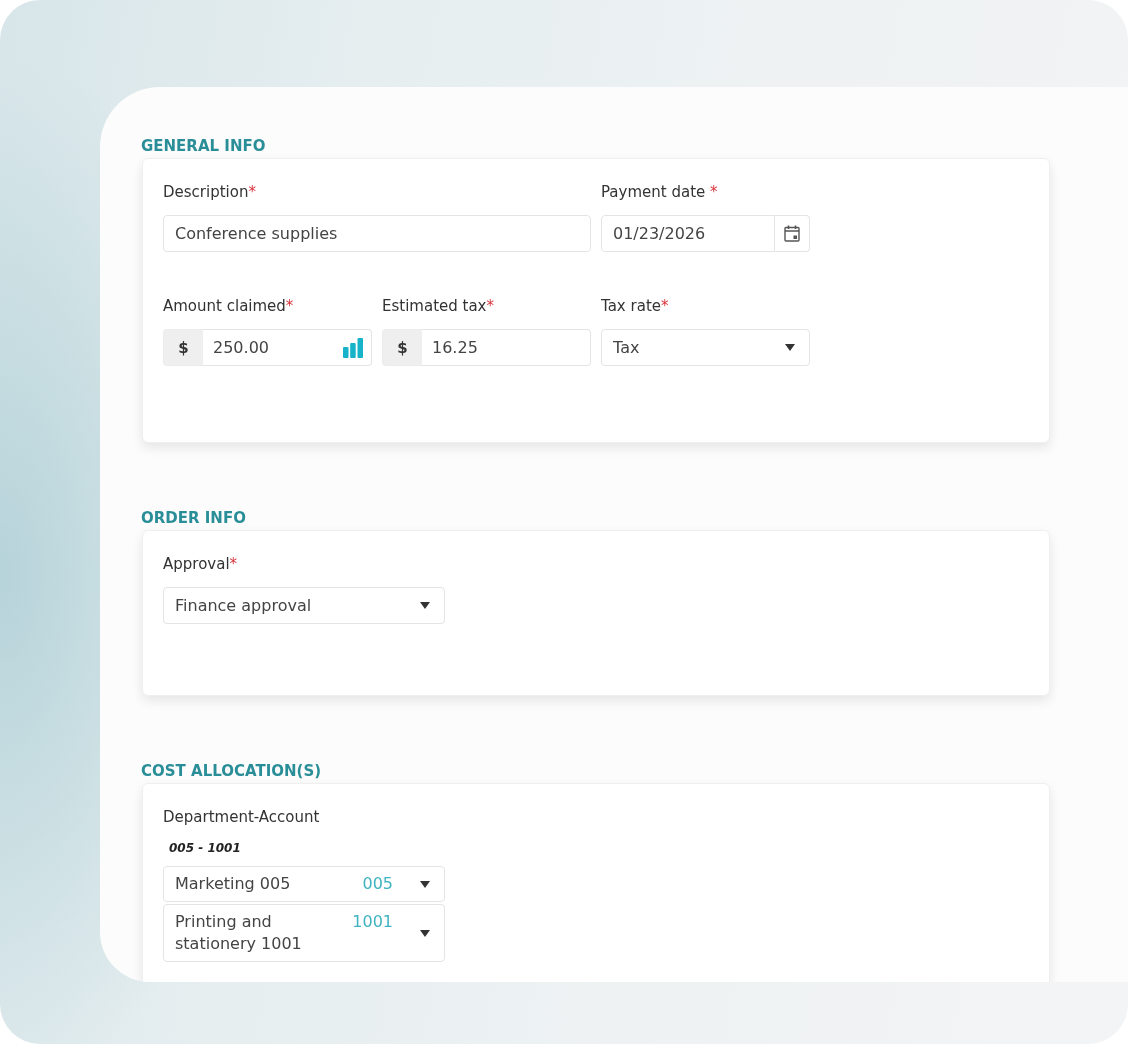 This screenshot has height=1044, width=1128. I want to click on account-select: Printing and stationery 1001 1001, so click(304, 933).